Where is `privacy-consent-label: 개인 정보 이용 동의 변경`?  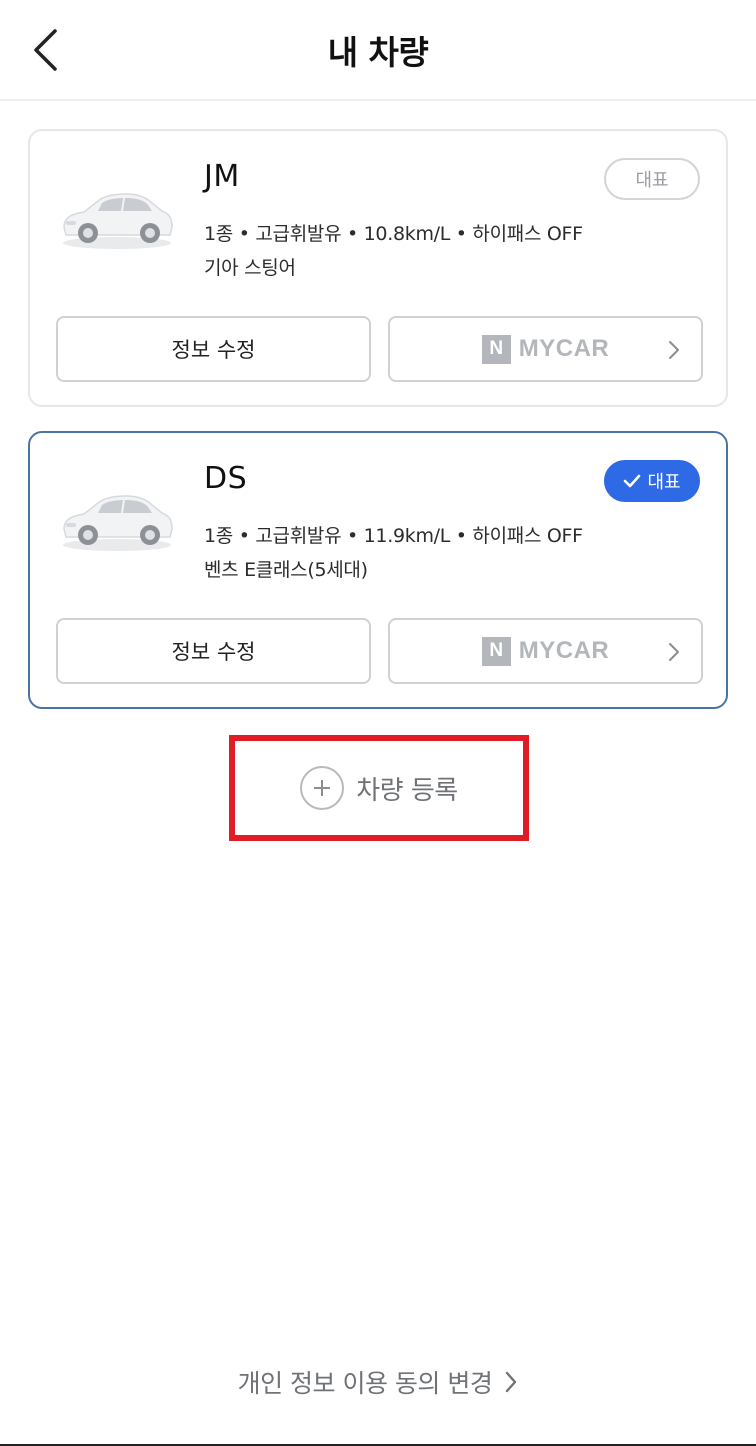
privacy-consent-label: 개인 정보 이용 동의 변경 is located at coordinates (365, 1383).